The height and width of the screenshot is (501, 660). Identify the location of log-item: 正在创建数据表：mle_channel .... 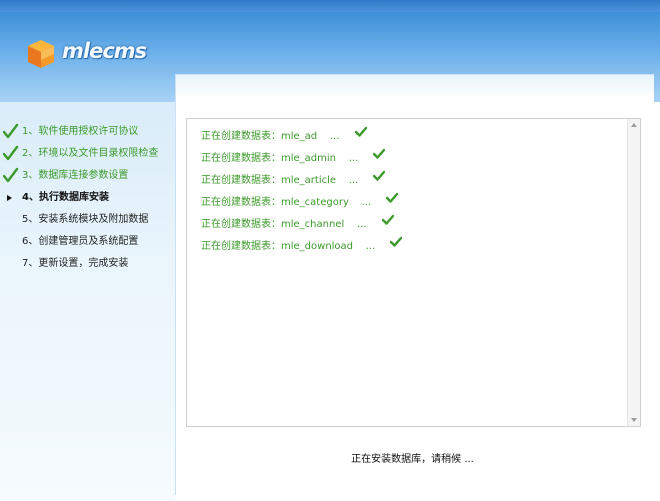
(301, 225).